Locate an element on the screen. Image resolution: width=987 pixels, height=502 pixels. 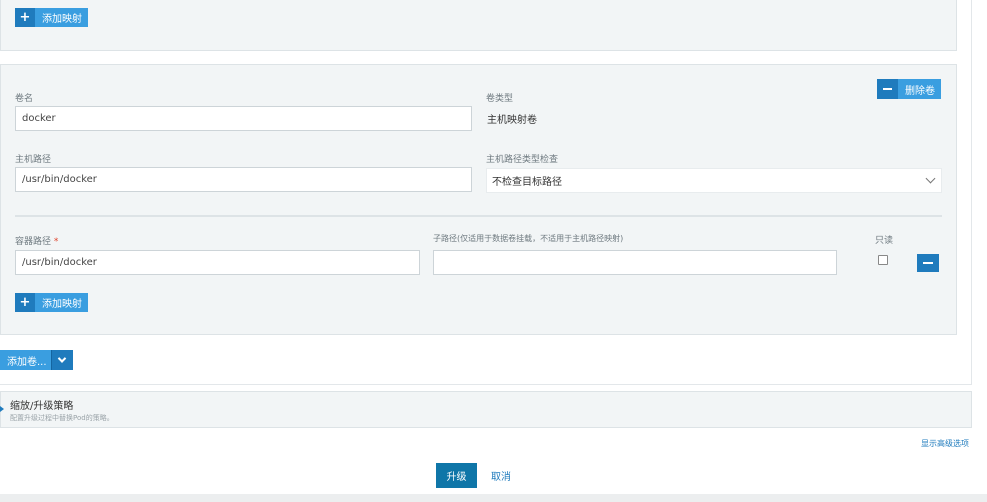
section-expand-icon is located at coordinates (2, 409).